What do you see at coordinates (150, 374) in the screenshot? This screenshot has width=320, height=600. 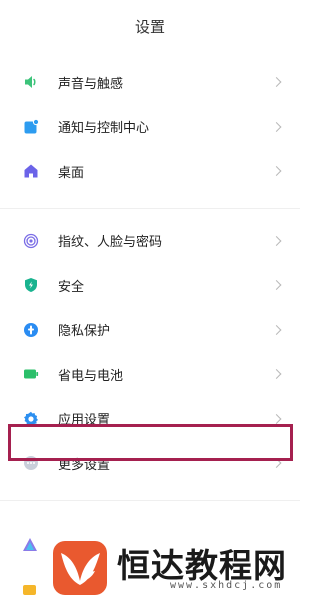 I see `settings-item-battery: 省电与电池` at bounding box center [150, 374].